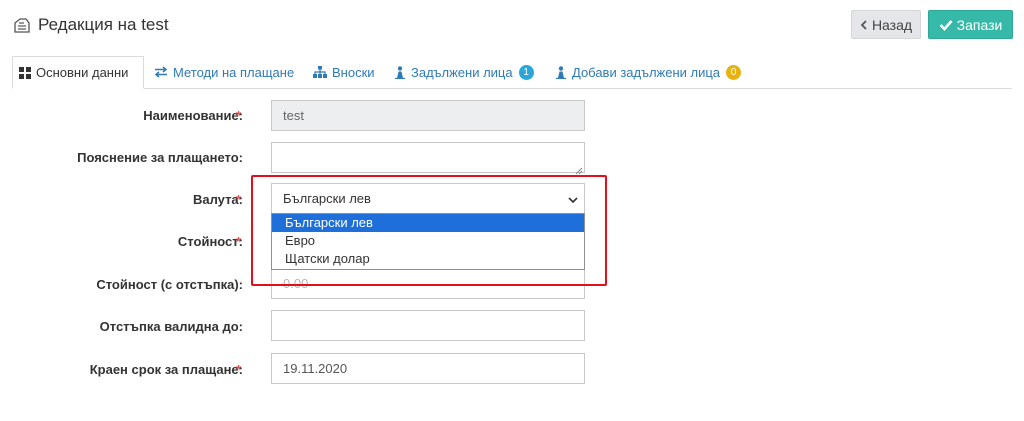 The width and height of the screenshot is (1024, 421). I want to click on amount-label: Стойност:, so click(210, 241).